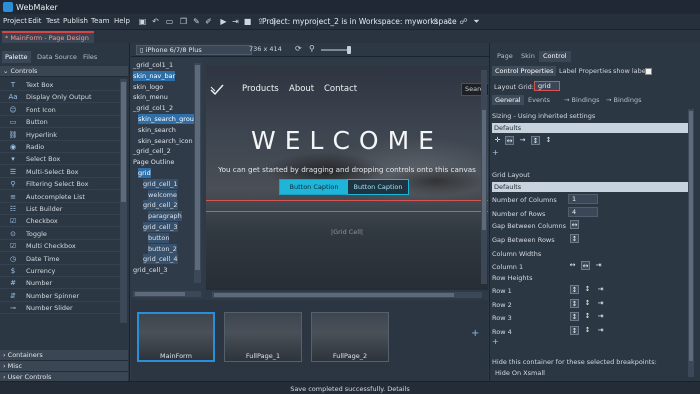 The height and width of the screenshot is (394, 700). What do you see at coordinates (154, 75) in the screenshot?
I see `outline-item: skin_nav_bar` at bounding box center [154, 75].